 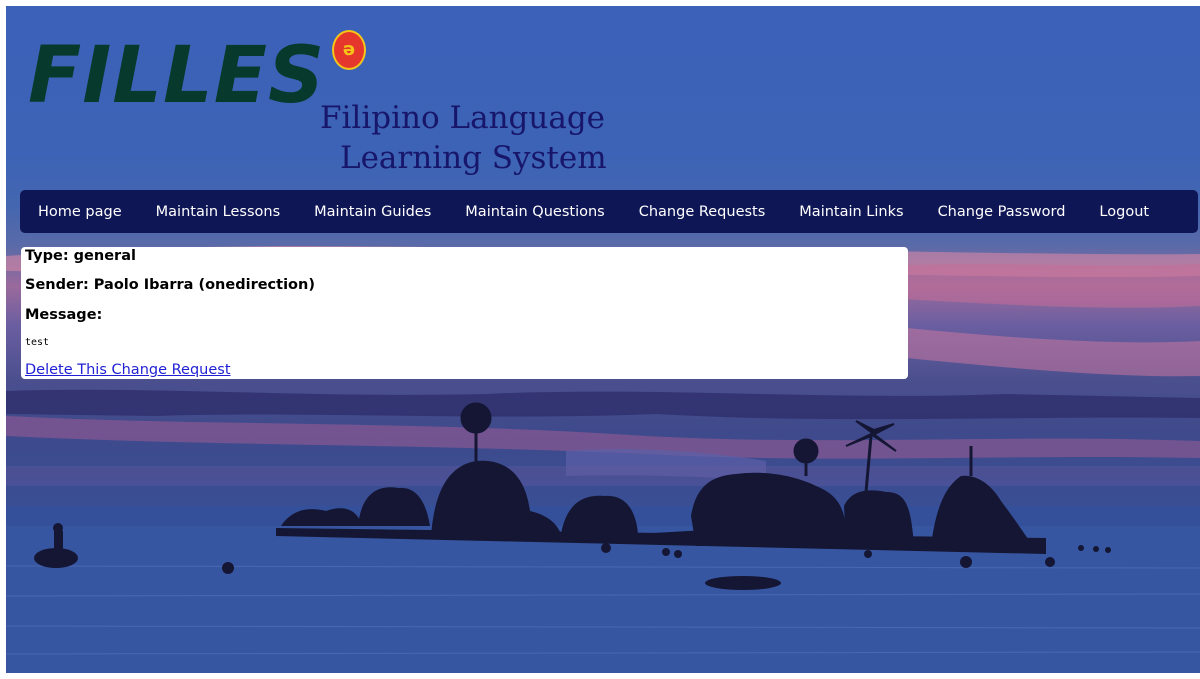 I want to click on nav-change-password: Change Password, so click(x=1002, y=212).